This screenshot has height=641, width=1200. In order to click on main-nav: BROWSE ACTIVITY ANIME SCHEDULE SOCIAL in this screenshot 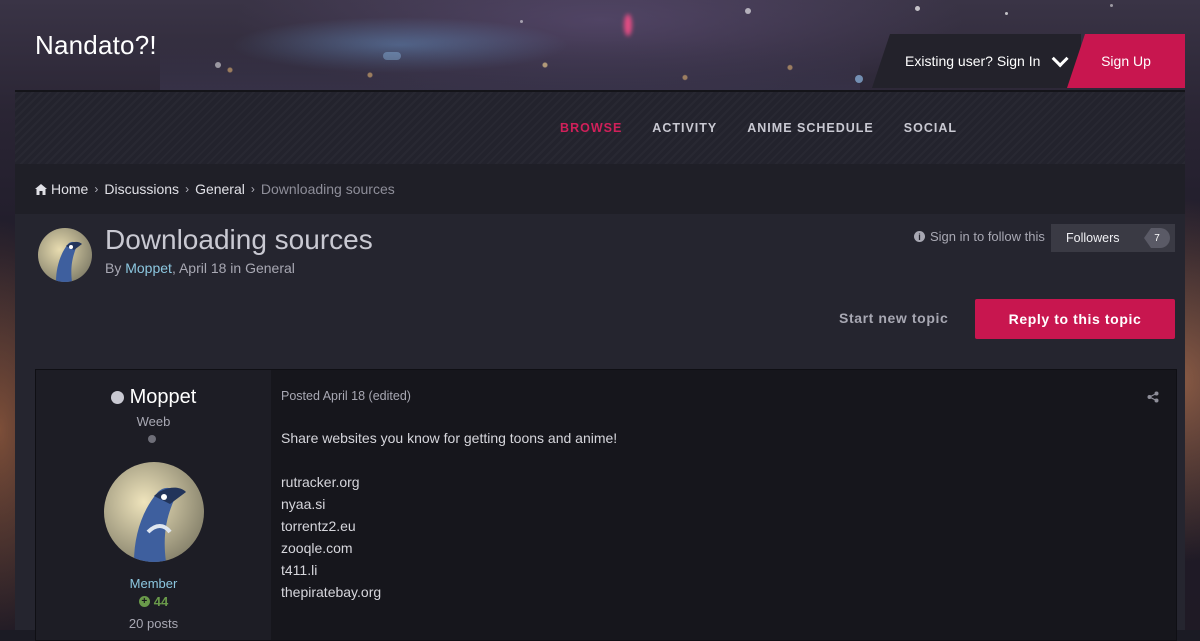, I will do `click(600, 127)`.